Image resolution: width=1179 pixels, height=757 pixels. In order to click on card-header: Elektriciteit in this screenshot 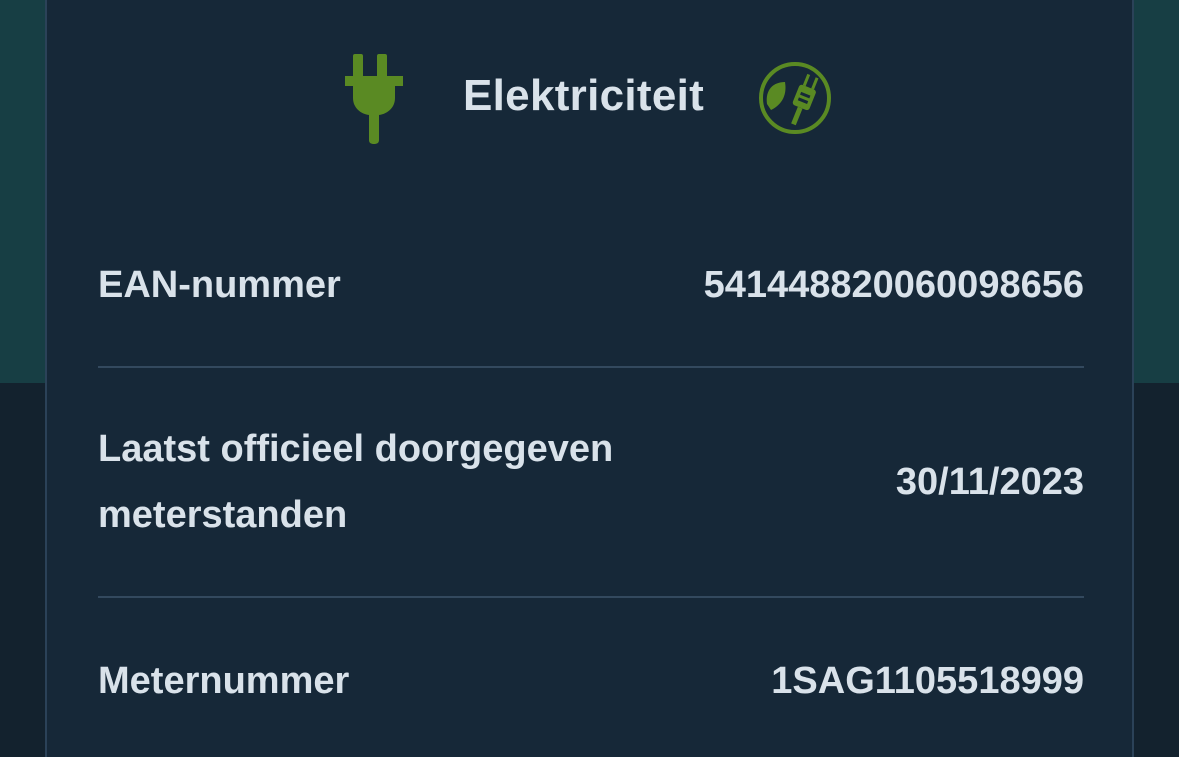, I will do `click(589, 98)`.